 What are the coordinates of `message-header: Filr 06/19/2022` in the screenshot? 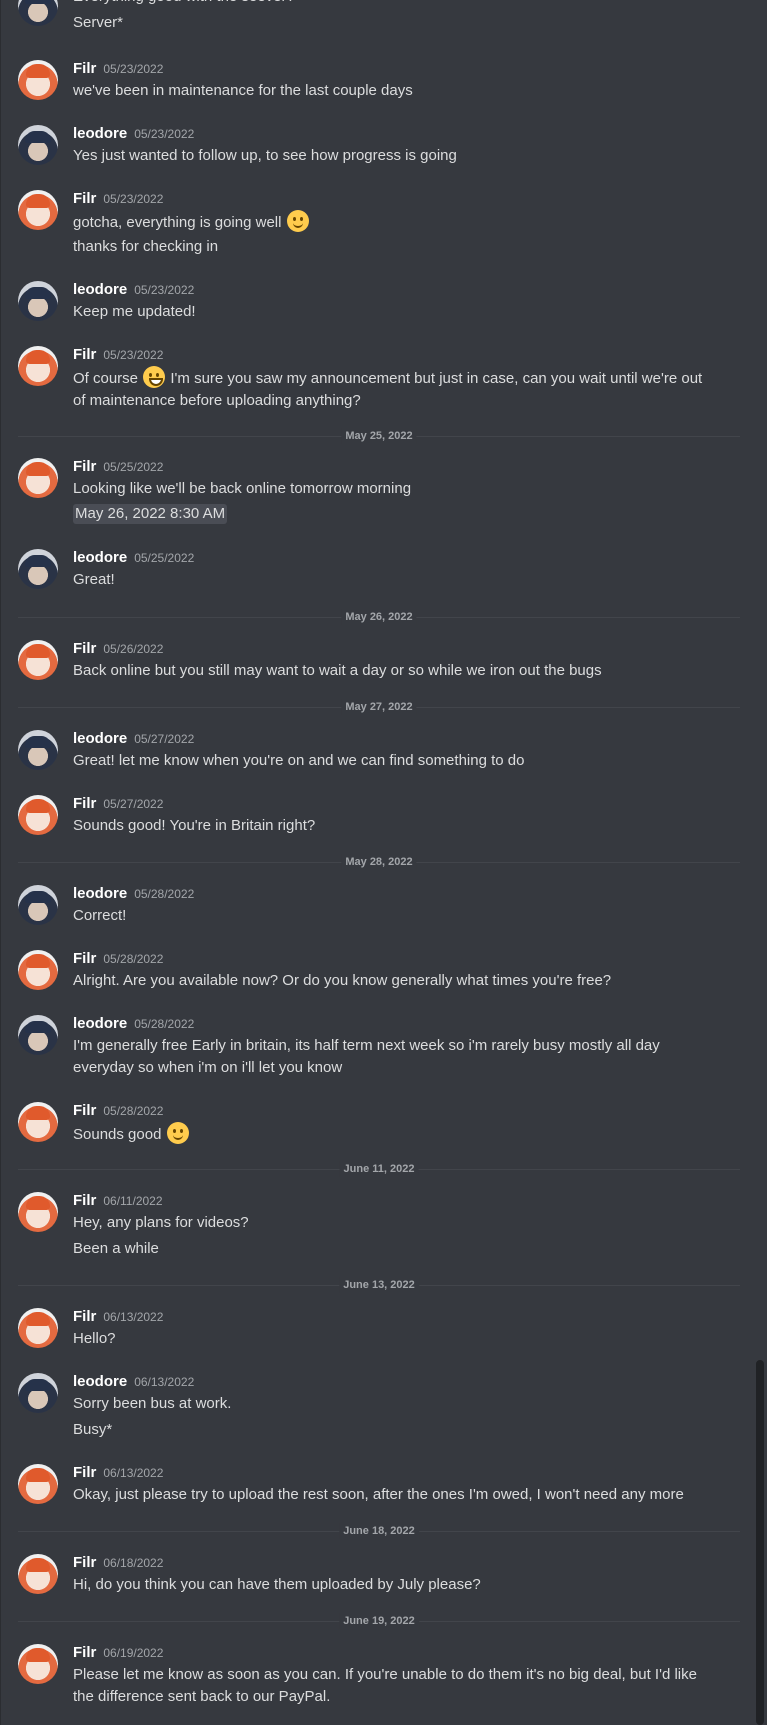 It's located at (118, 1654).